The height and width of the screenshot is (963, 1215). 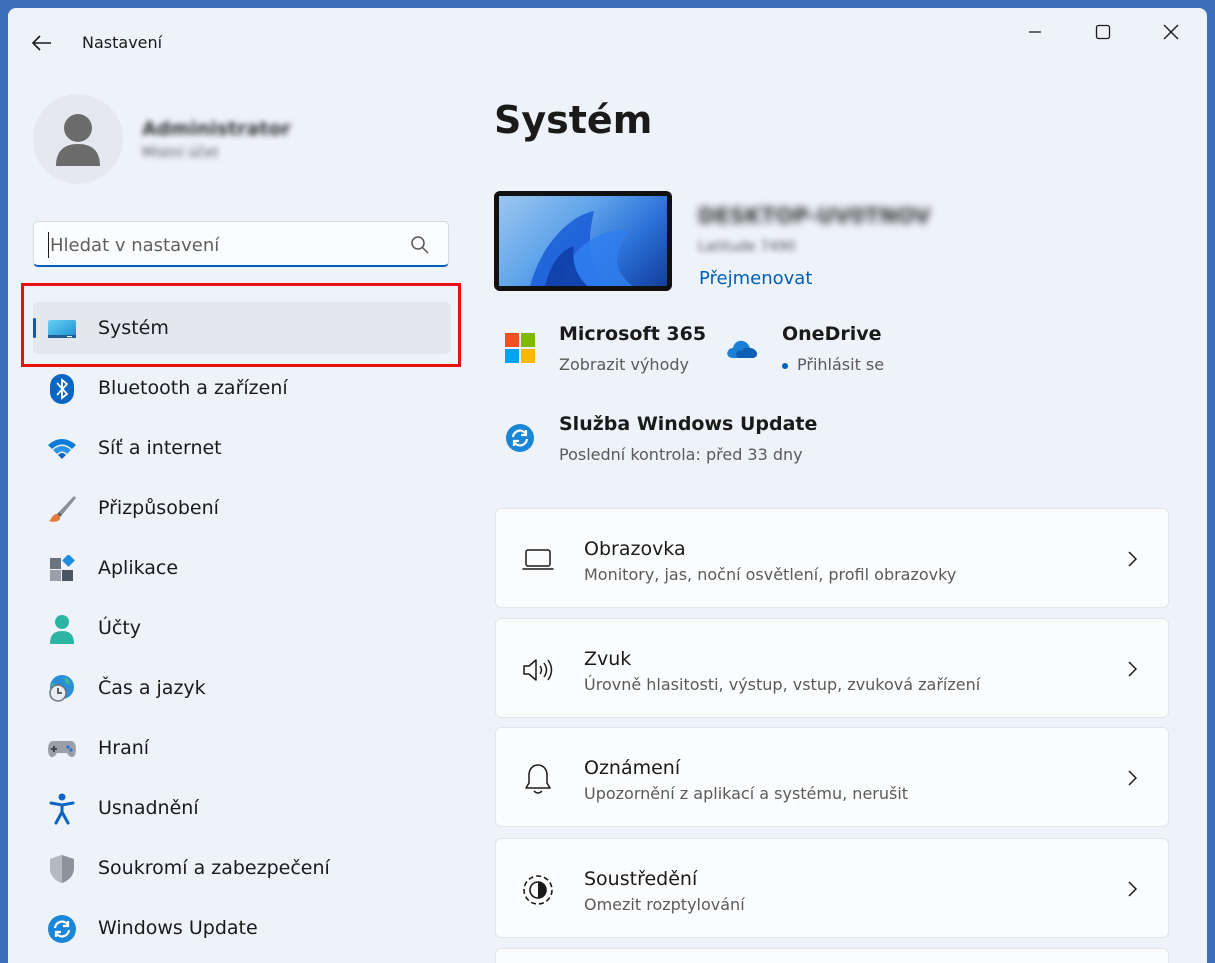 I want to click on back-arrow-icon, so click(x=41, y=43).